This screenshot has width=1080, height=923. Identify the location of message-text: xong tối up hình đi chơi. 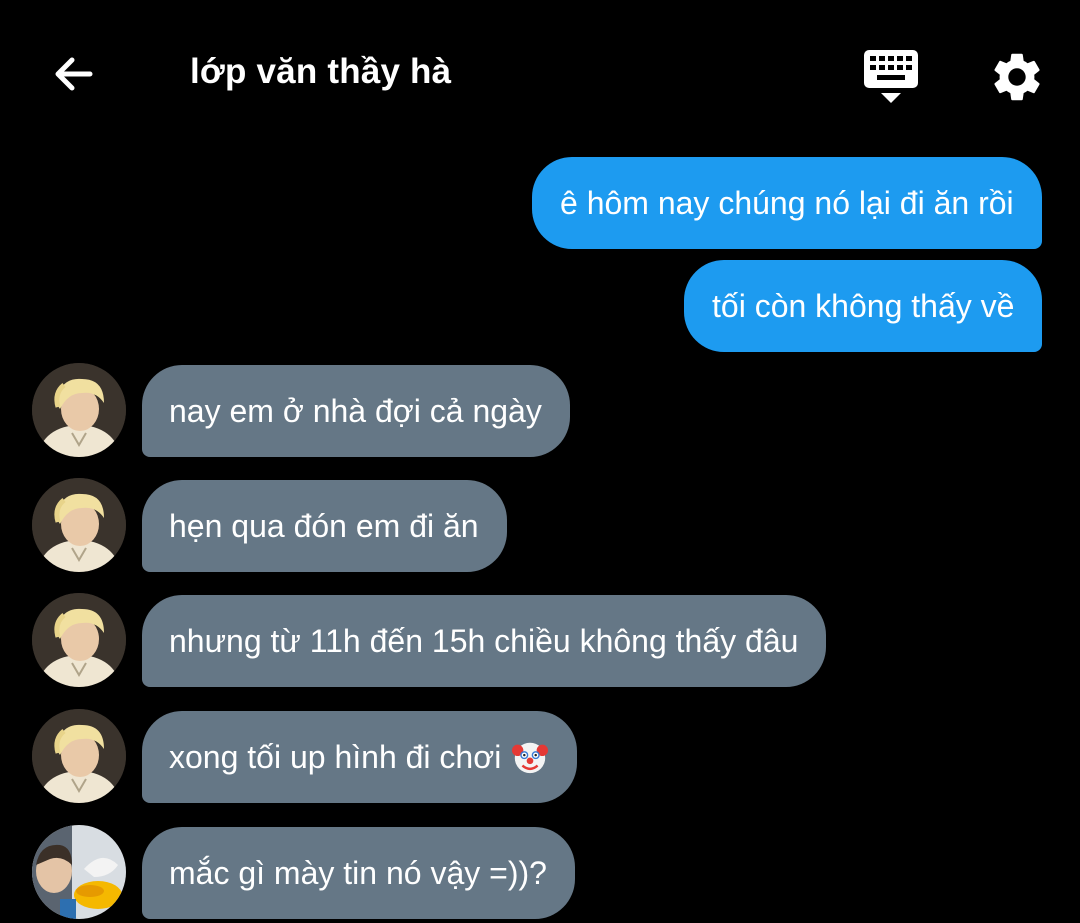
(335, 756).